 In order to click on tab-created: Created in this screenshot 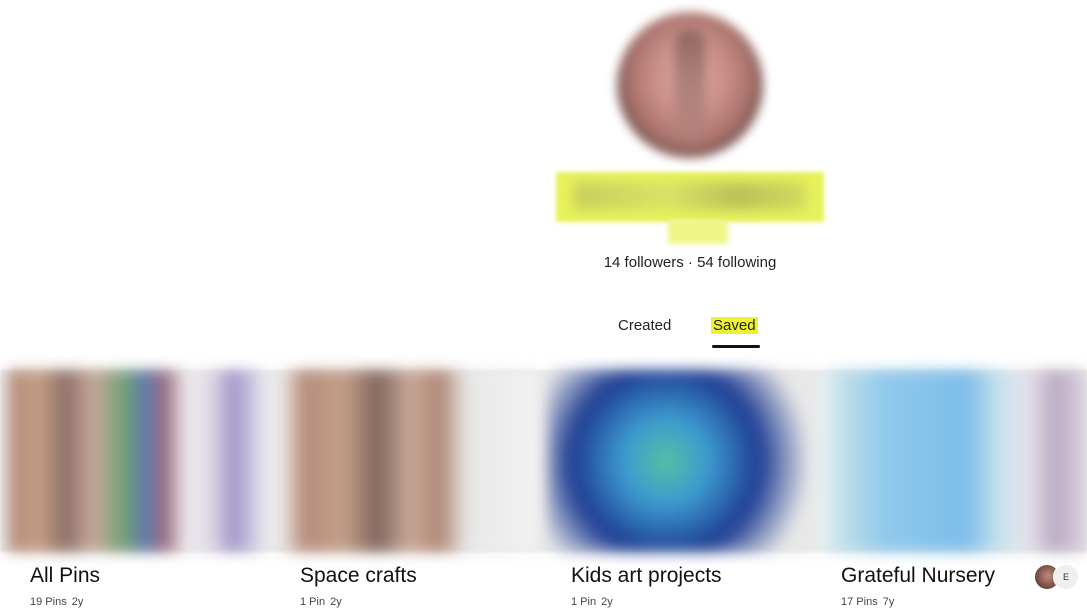, I will do `click(644, 325)`.